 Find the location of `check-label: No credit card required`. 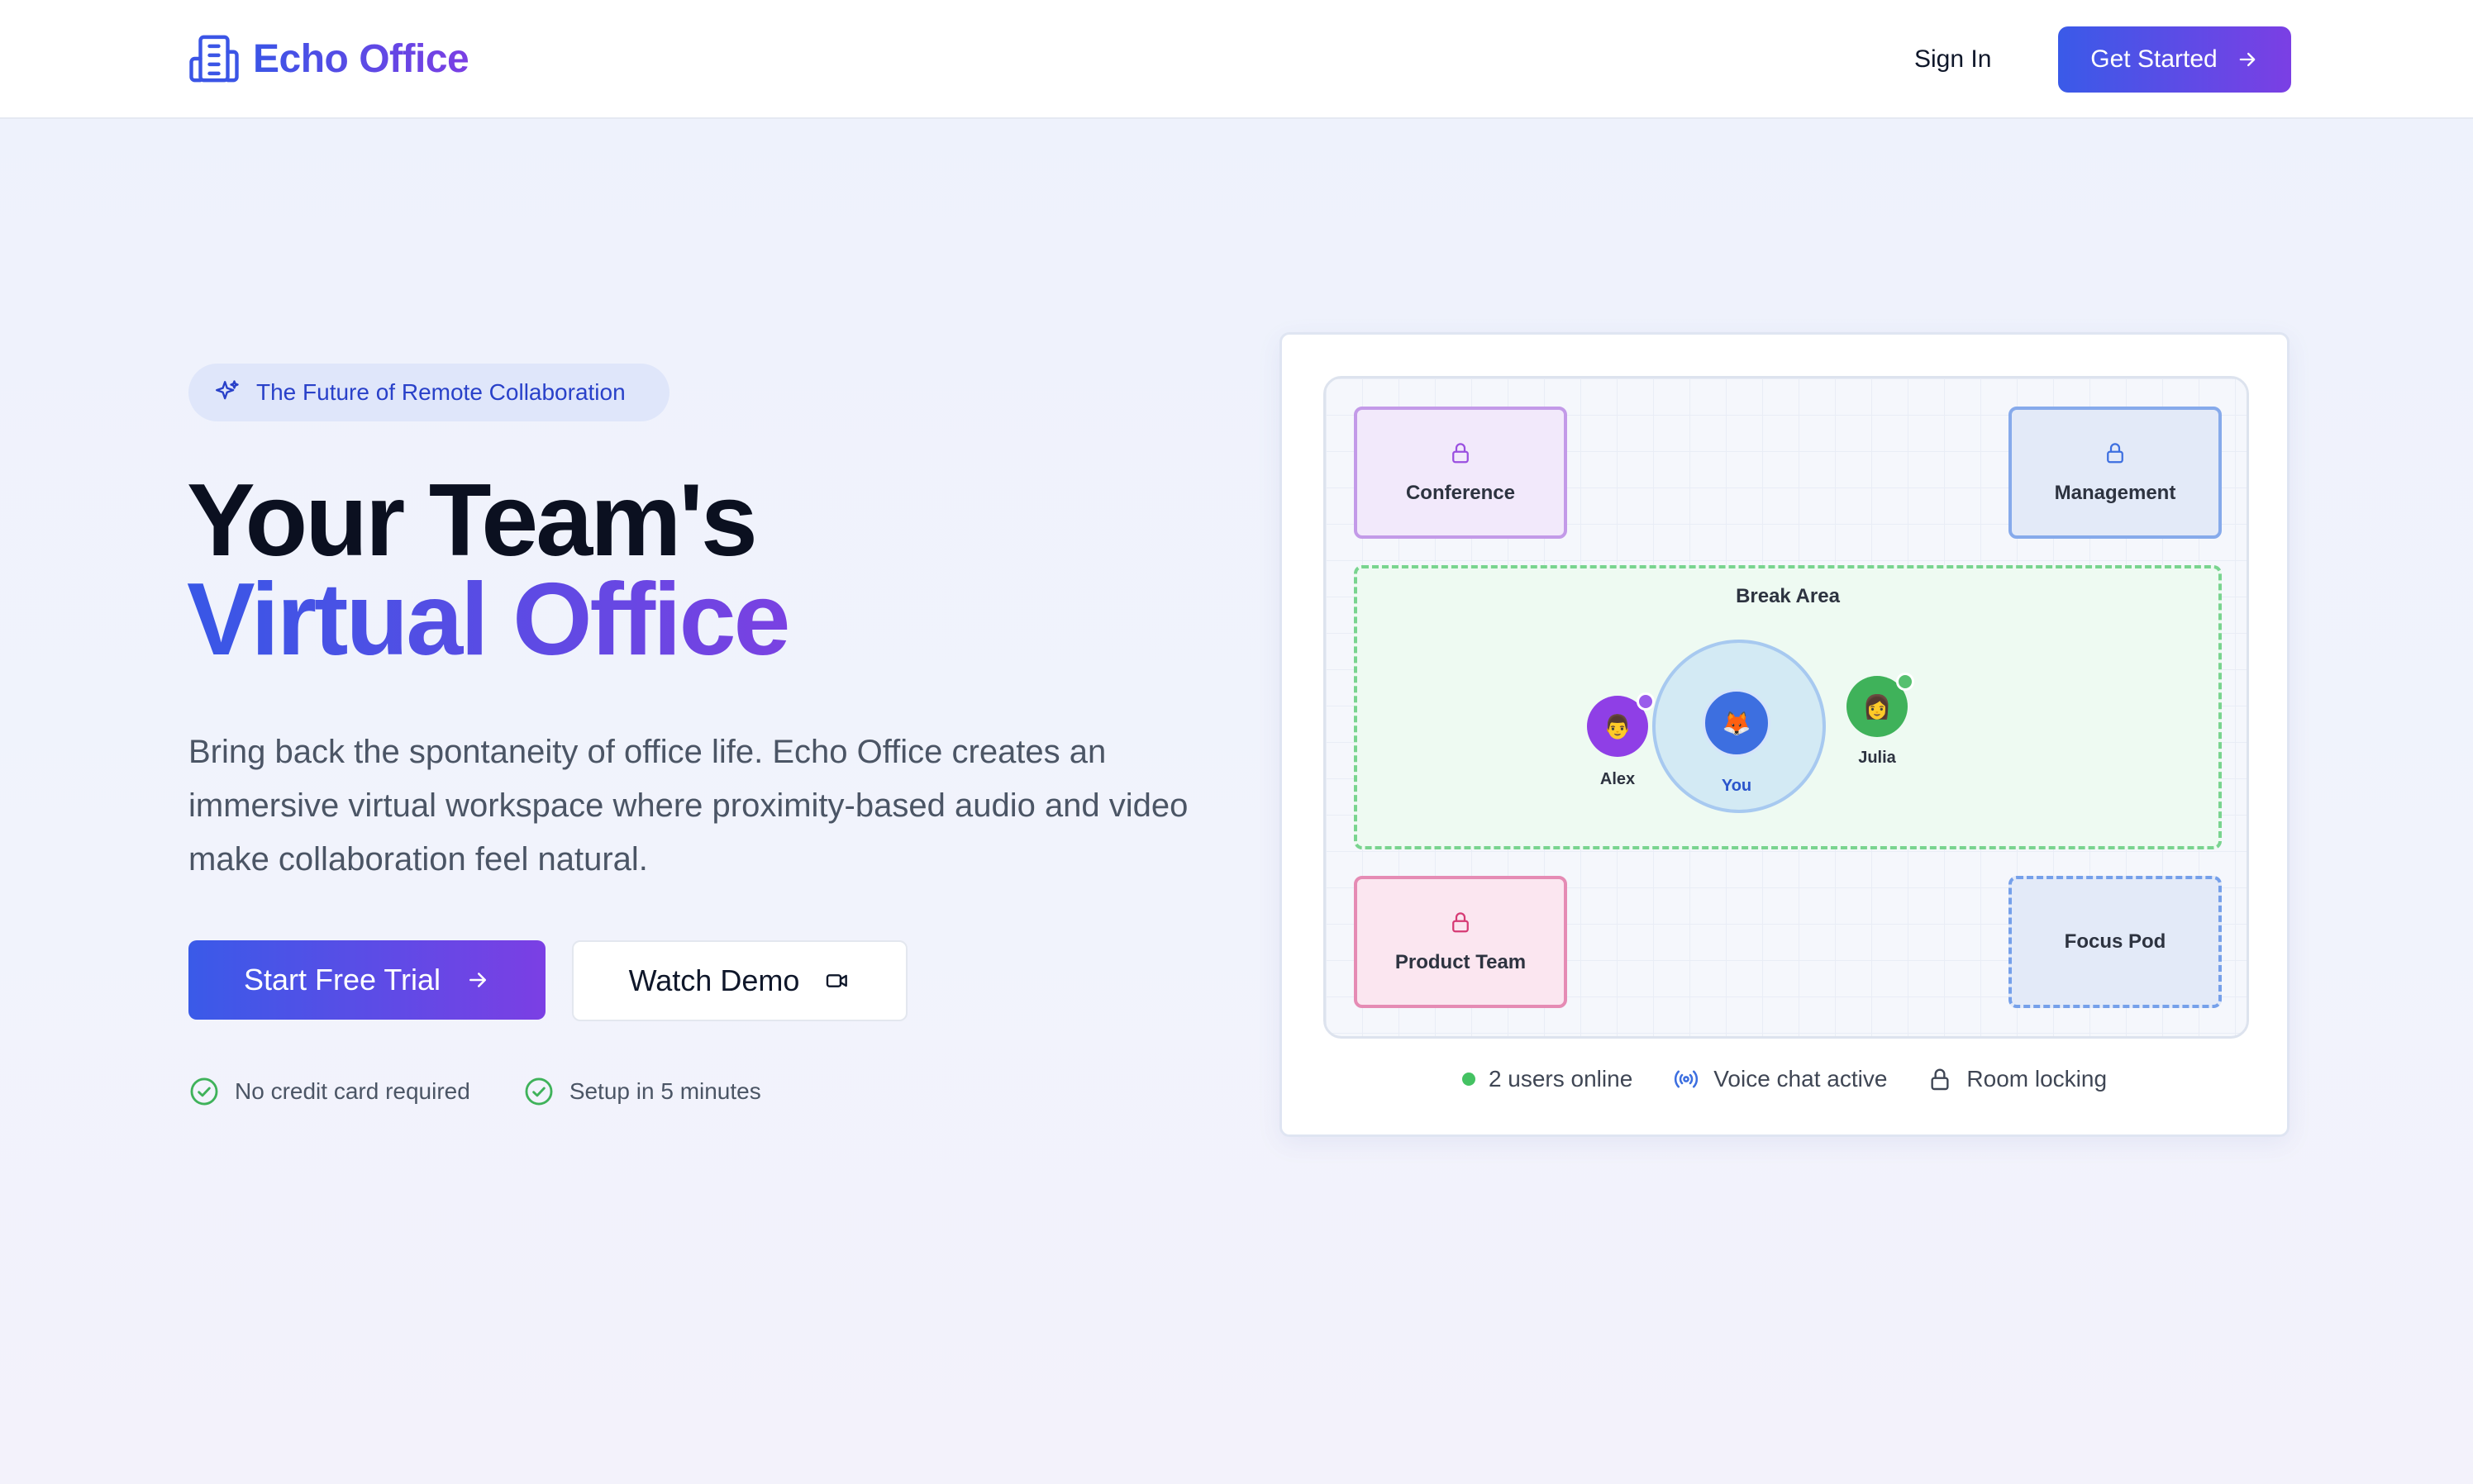

check-label: No credit card required is located at coordinates (352, 1091).